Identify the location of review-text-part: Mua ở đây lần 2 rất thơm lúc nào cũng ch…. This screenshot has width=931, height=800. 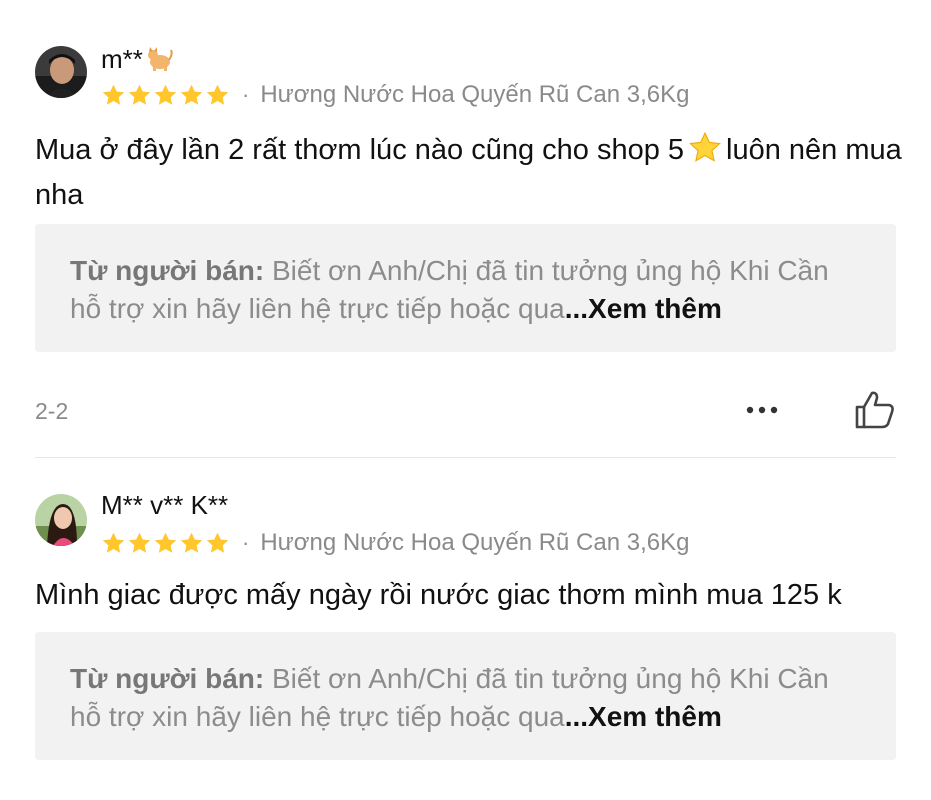
(360, 150).